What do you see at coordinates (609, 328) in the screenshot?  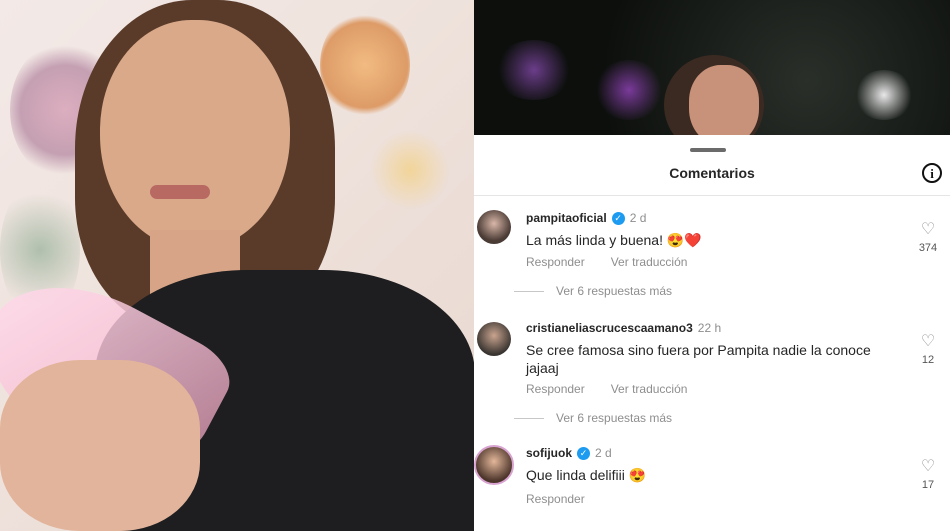 I see `comment-username: cristianeliascrucescaamano3` at bounding box center [609, 328].